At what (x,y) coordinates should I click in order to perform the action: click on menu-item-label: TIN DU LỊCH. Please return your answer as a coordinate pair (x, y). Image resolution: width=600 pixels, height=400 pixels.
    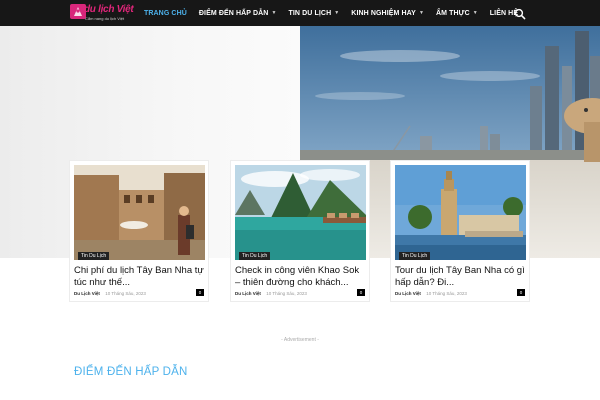
    Looking at the image, I should click on (310, 13).